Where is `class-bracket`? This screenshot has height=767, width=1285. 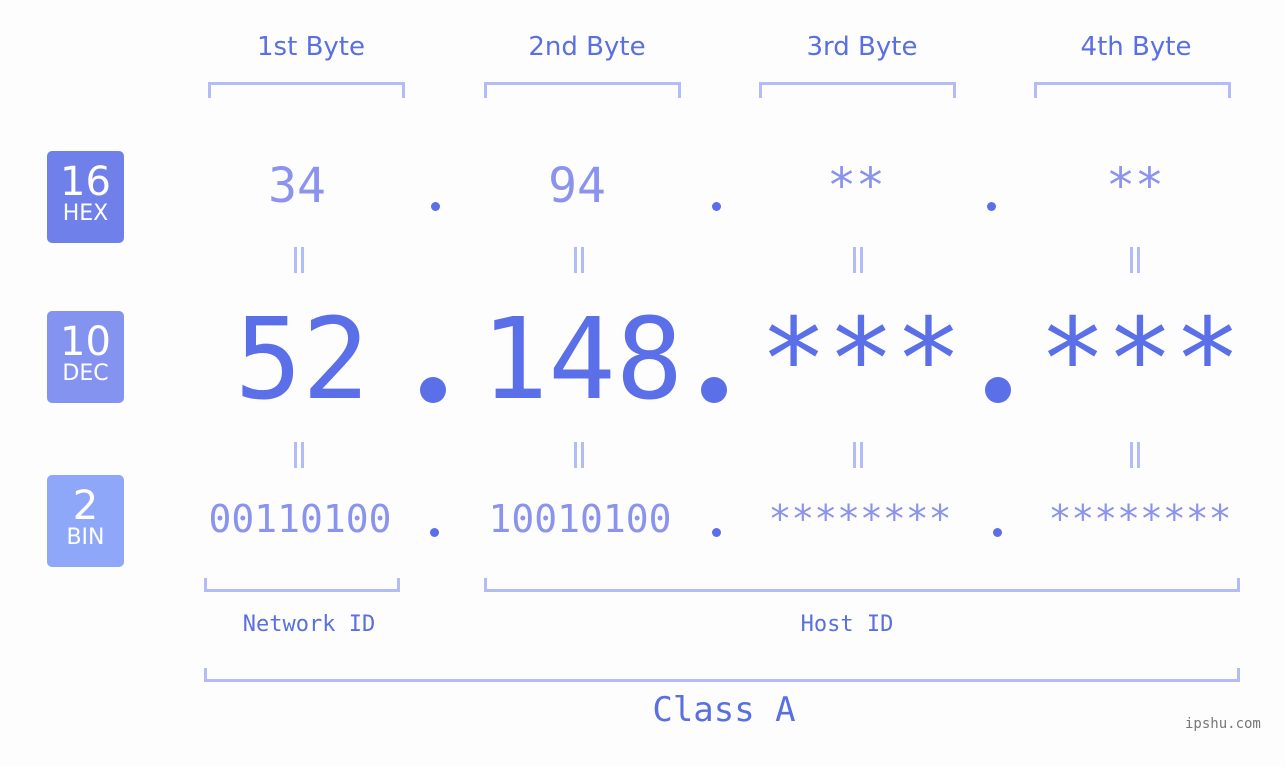 class-bracket is located at coordinates (722, 675).